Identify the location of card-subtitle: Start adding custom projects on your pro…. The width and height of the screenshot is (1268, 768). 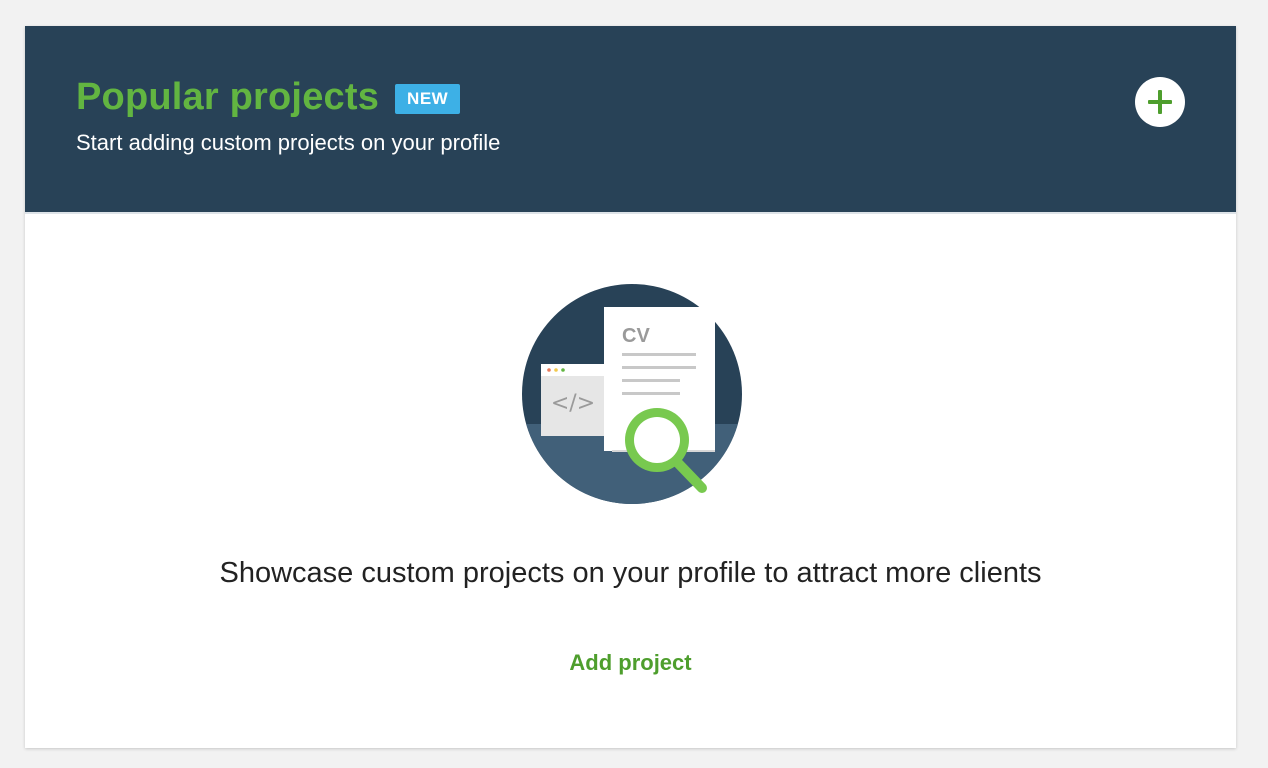
(288, 142).